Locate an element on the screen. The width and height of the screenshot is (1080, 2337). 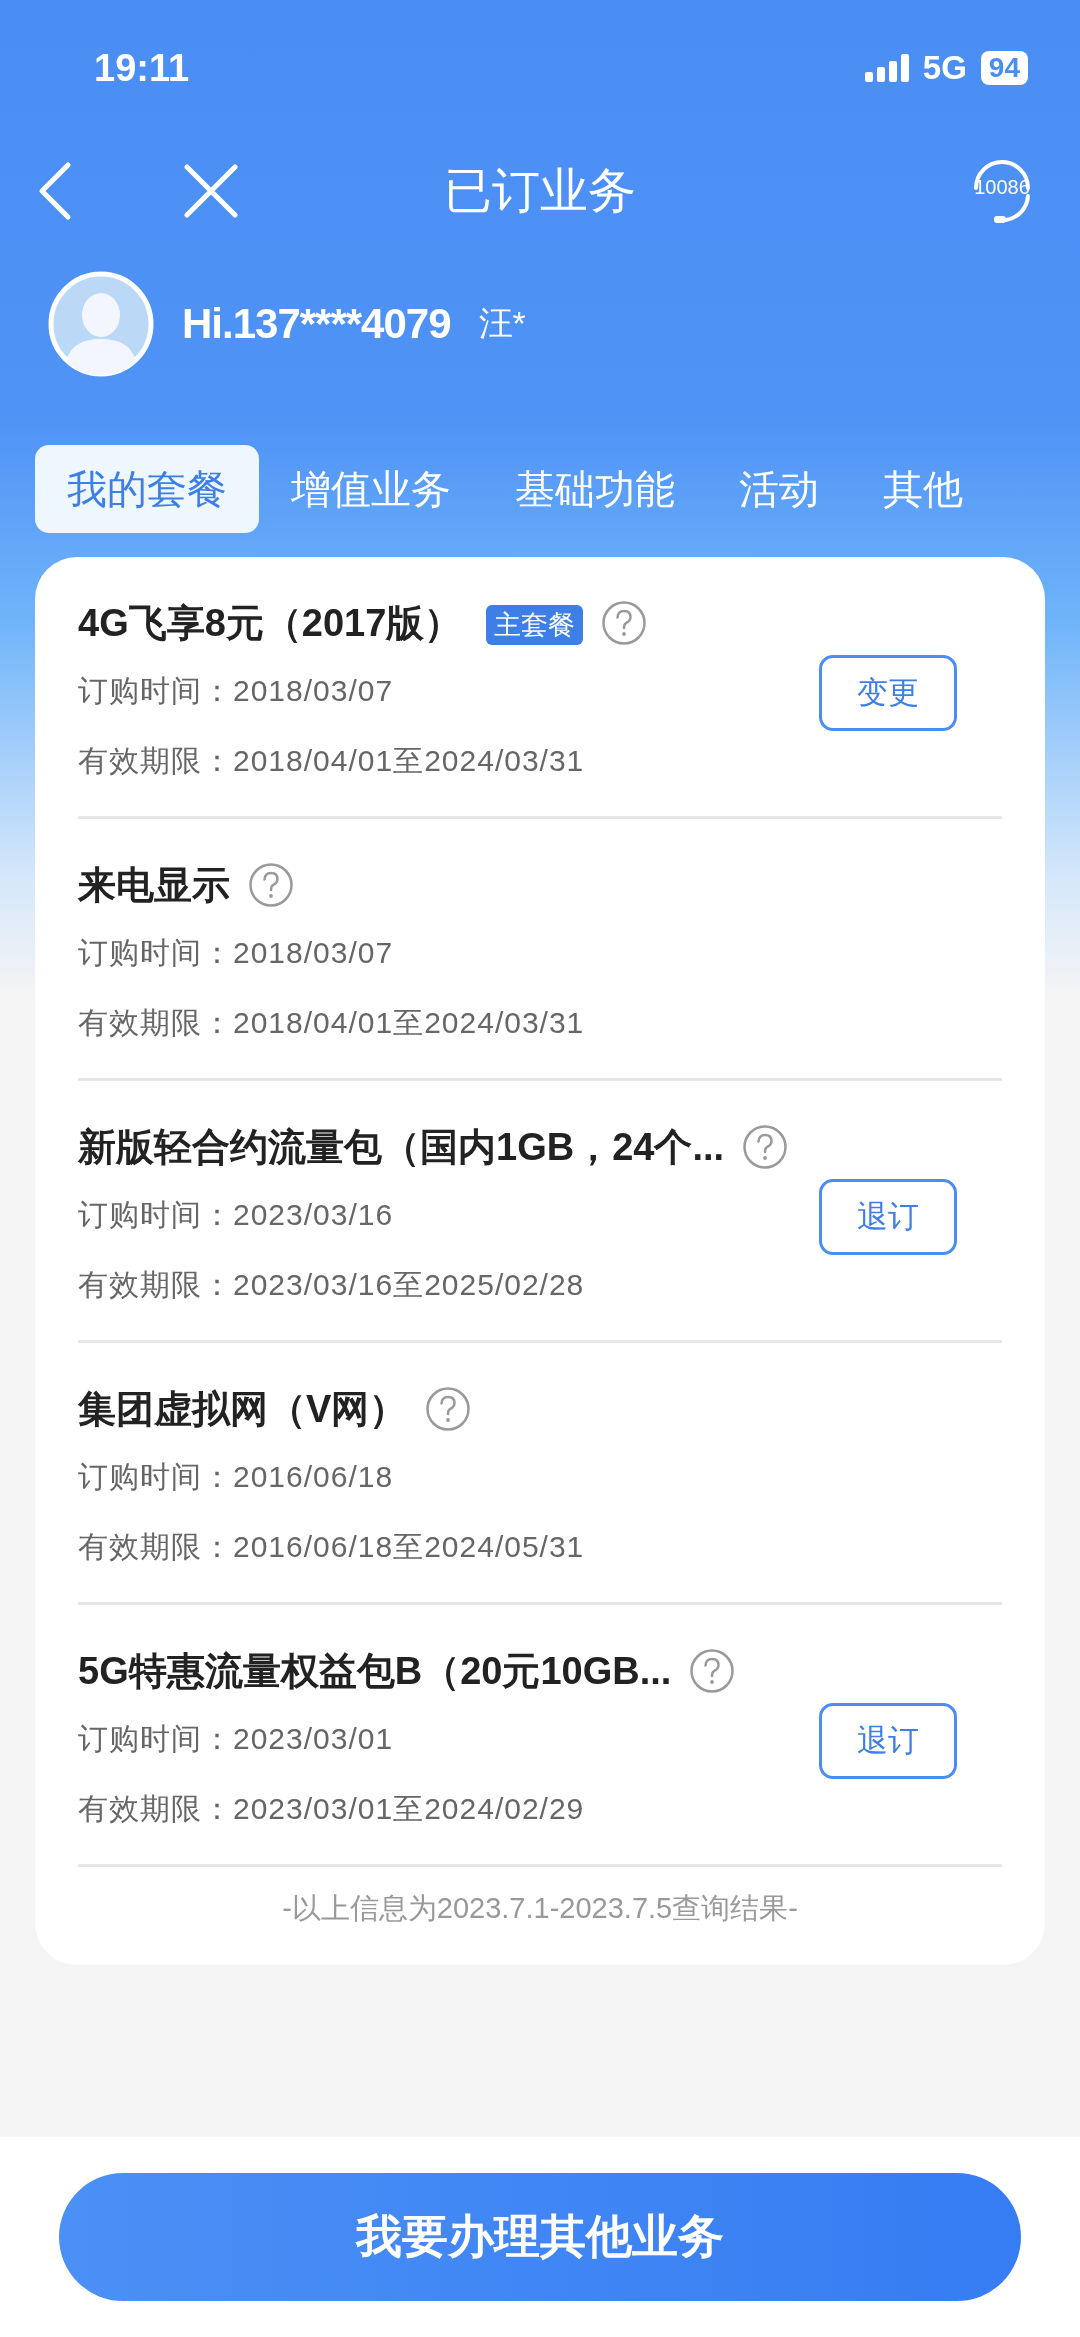
field-value: 2023/03/01 is located at coordinates (313, 1738).